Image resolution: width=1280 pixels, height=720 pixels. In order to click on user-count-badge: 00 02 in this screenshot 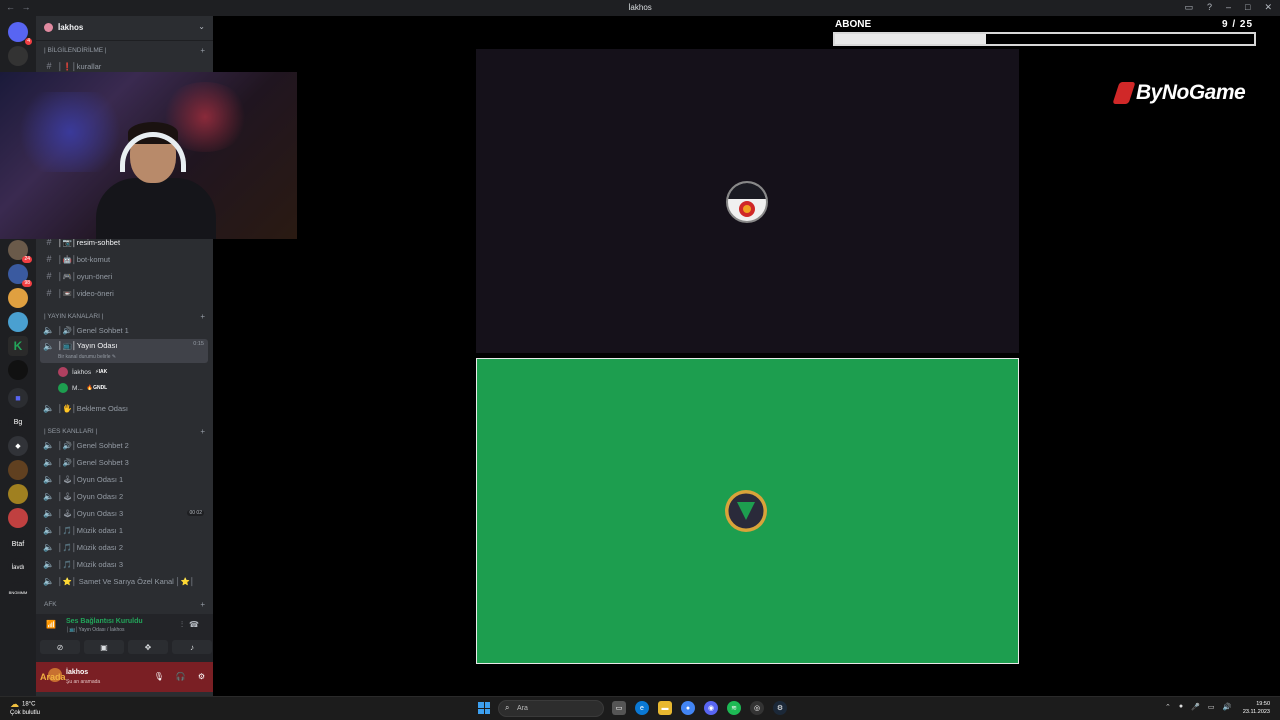, I will do `click(195, 513)`.